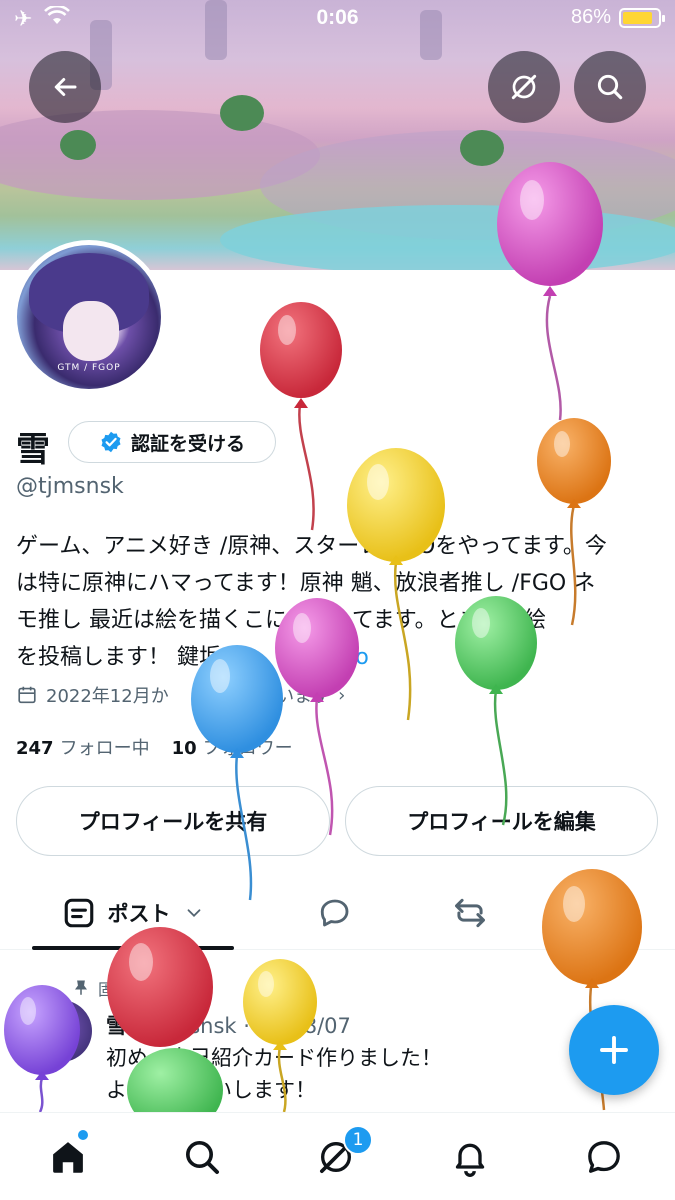  What do you see at coordinates (89, 317) in the screenshot?
I see `profile-avatar: GTM / FGOP` at bounding box center [89, 317].